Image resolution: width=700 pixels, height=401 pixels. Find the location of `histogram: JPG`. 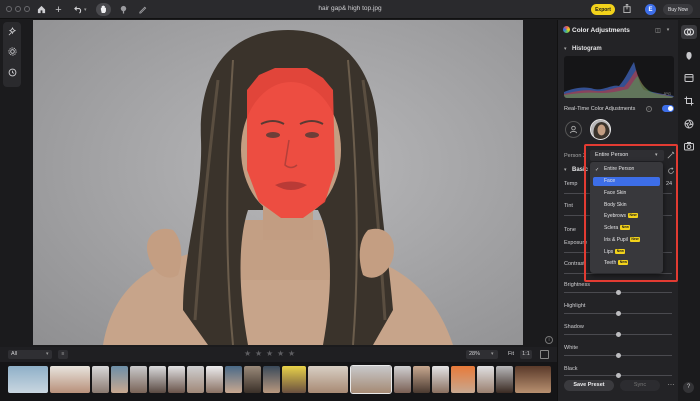

histogram: JPG is located at coordinates (619, 77).